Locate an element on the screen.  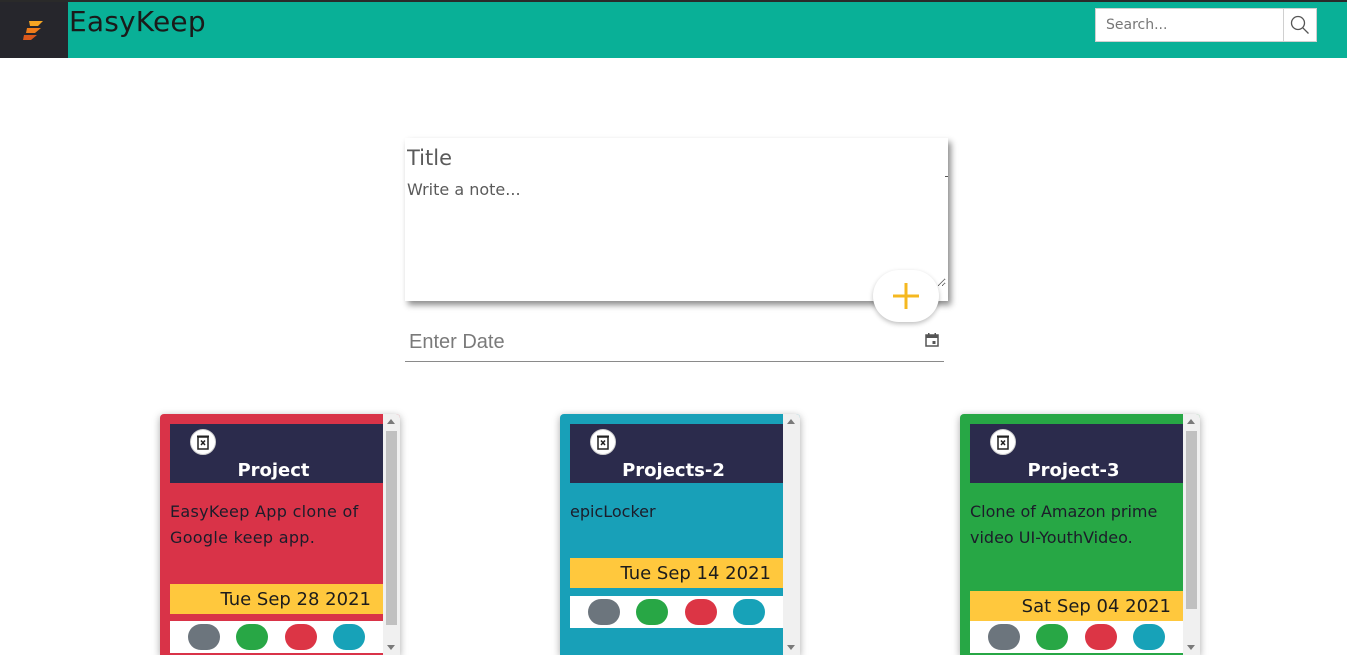
search-icon is located at coordinates (1300, 24).